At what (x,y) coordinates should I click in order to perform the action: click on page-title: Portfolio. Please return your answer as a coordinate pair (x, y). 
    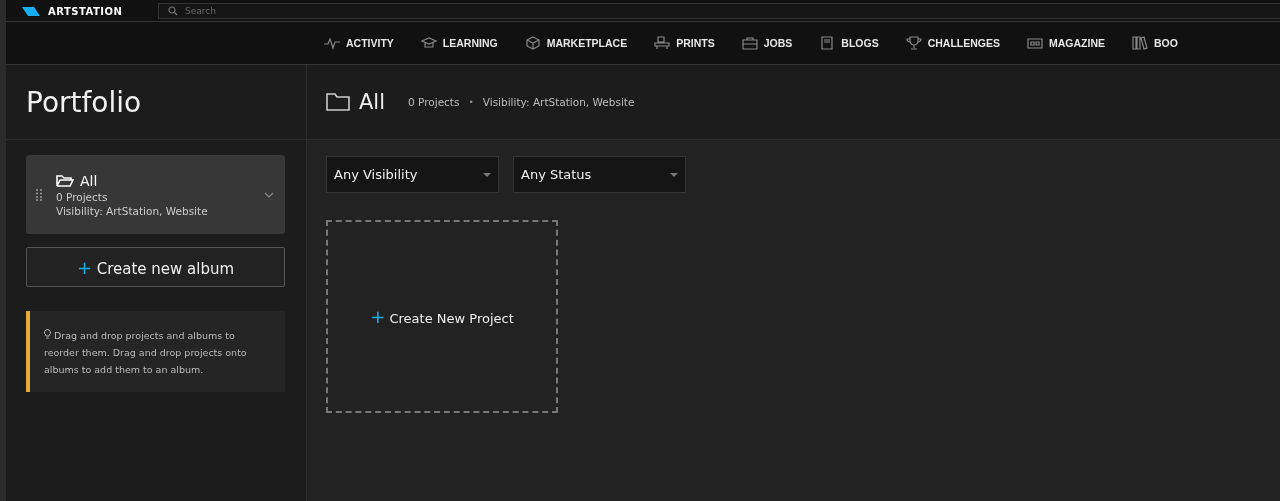
    Looking at the image, I should click on (84, 102).